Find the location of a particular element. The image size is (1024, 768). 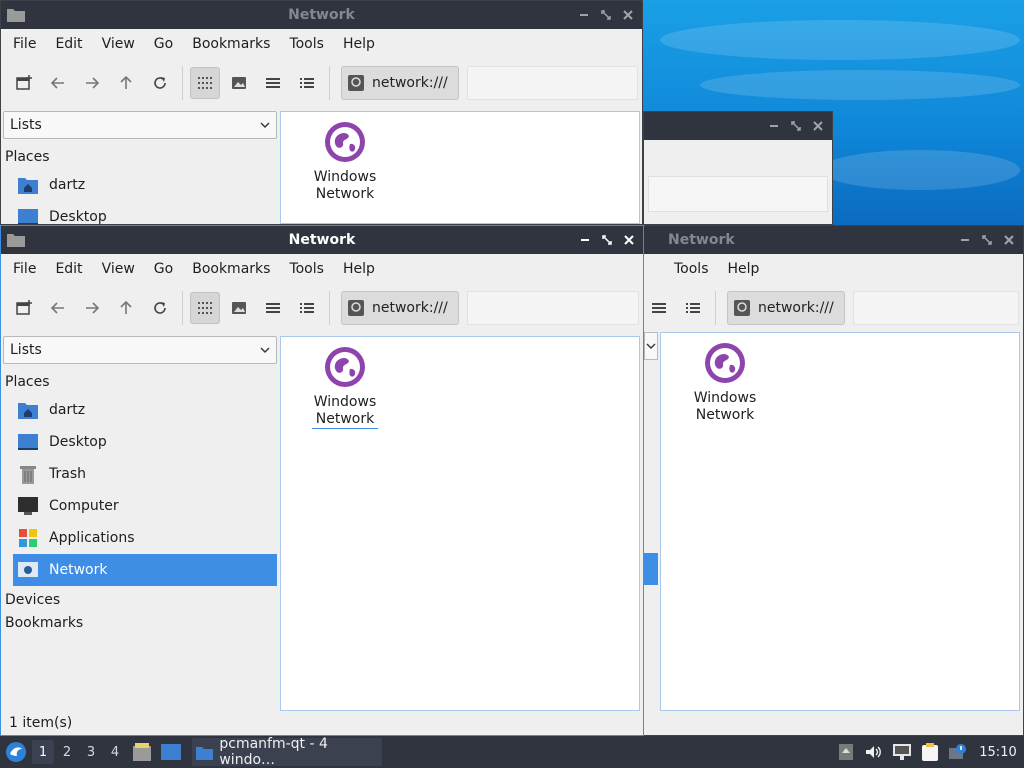

workspace-3-button: 3 is located at coordinates (91, 752).